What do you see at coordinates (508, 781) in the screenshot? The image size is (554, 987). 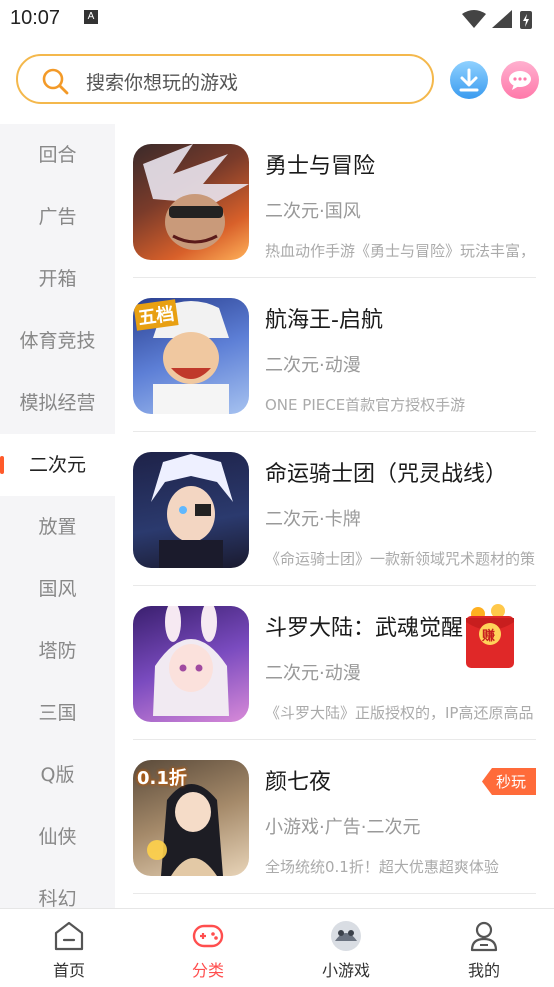 I see `instant-play-badge: 秒玩` at bounding box center [508, 781].